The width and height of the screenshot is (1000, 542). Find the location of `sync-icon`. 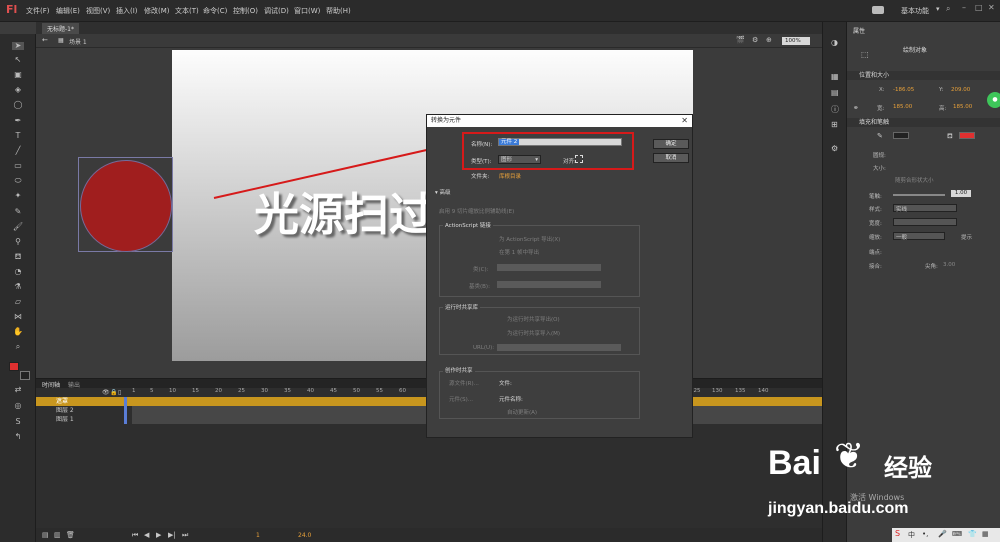

sync-icon is located at coordinates (878, 10).